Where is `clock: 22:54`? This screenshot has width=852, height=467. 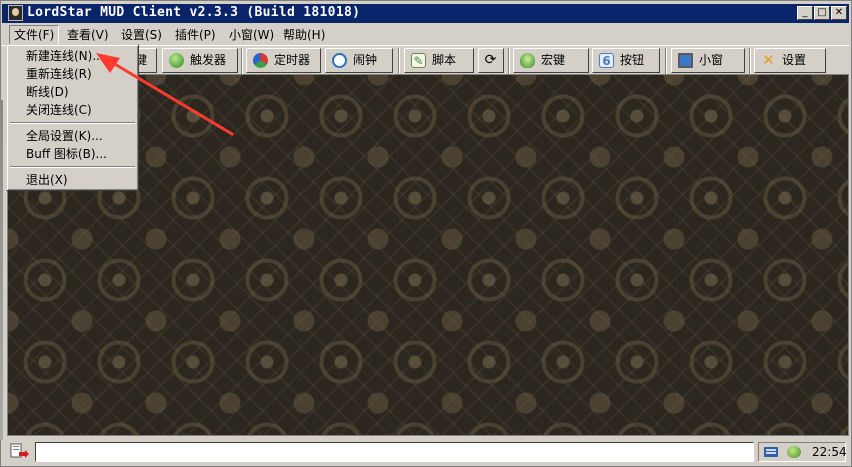 clock: 22:54 is located at coordinates (829, 452).